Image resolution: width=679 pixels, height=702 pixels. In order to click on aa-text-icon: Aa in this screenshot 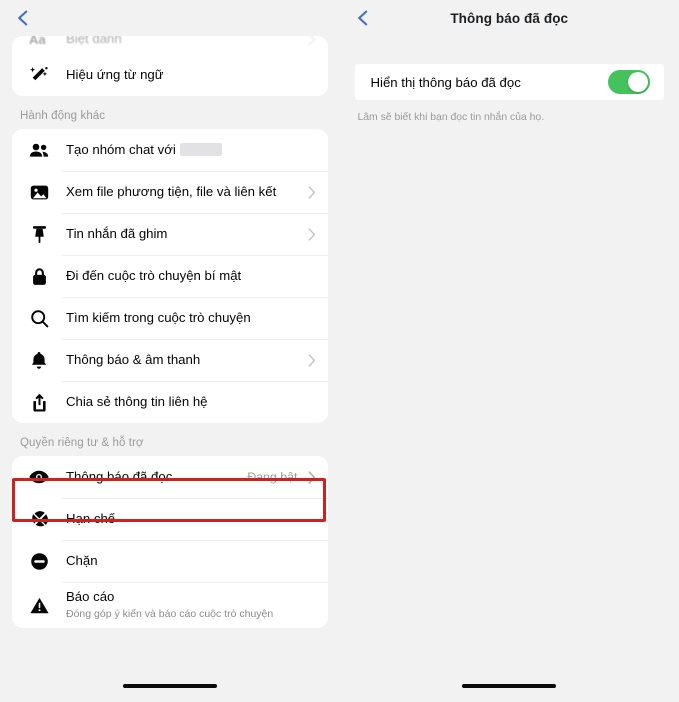, I will do `click(39, 41)`.